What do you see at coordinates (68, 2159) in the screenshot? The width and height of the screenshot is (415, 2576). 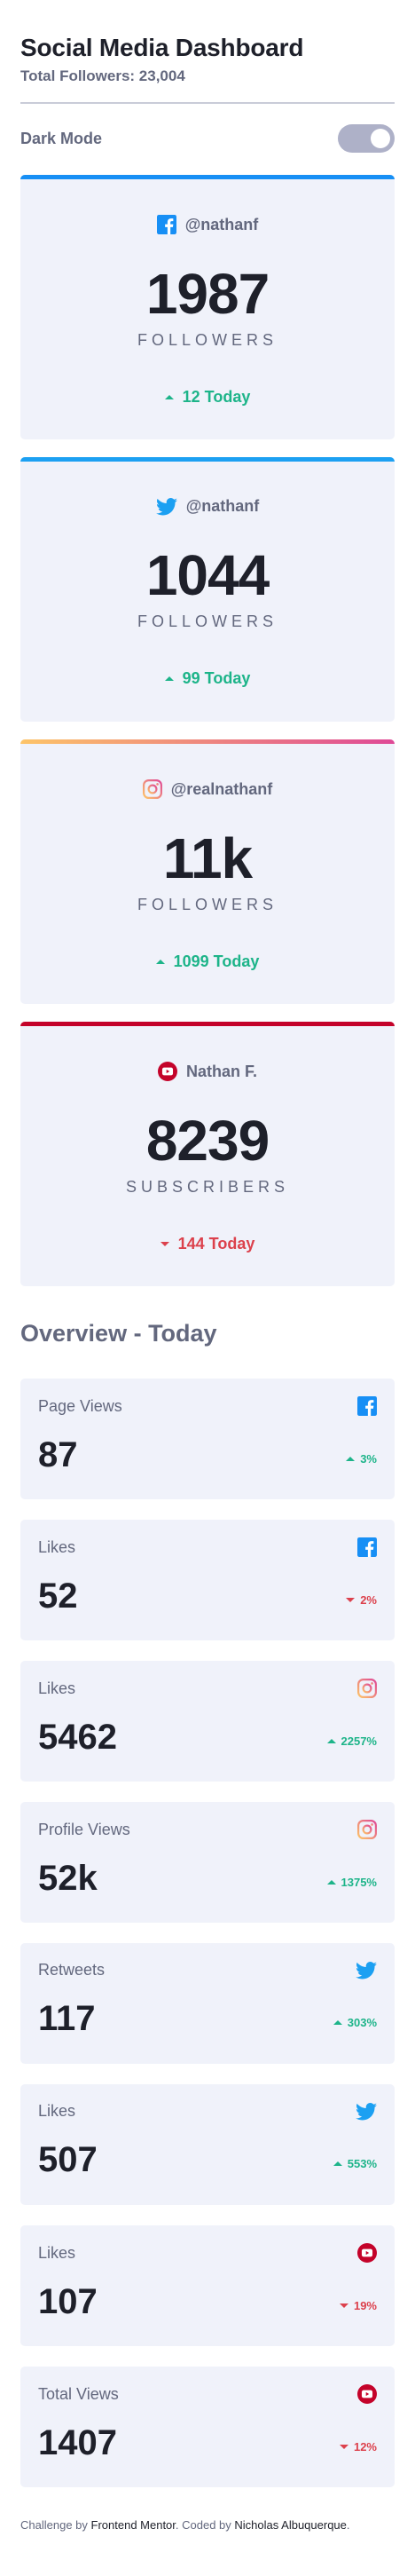 I see `stat-value: 507` at bounding box center [68, 2159].